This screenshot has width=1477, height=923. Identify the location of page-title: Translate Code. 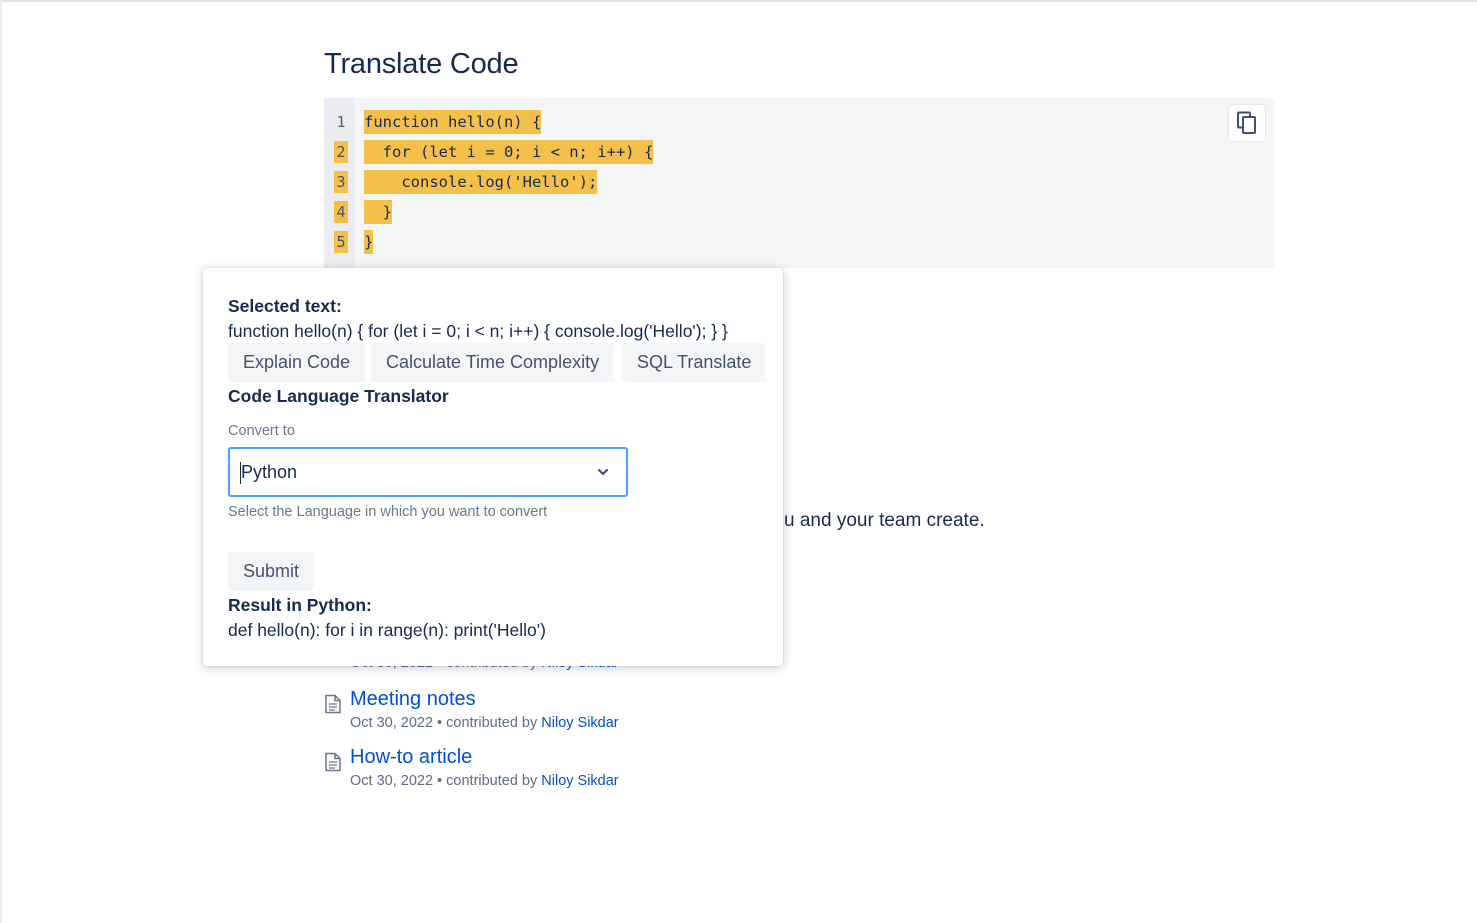
(421, 64).